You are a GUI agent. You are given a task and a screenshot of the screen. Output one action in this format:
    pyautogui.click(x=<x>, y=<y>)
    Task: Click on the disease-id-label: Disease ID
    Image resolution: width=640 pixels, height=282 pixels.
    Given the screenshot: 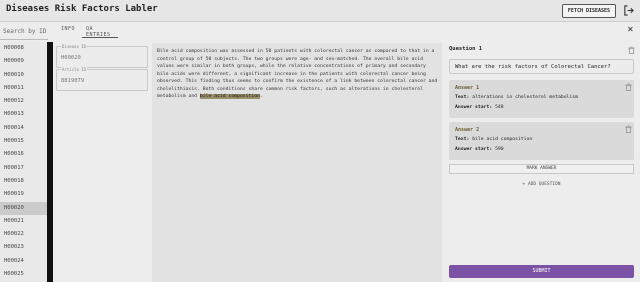 What is the action you would take?
    pyautogui.click(x=74, y=46)
    